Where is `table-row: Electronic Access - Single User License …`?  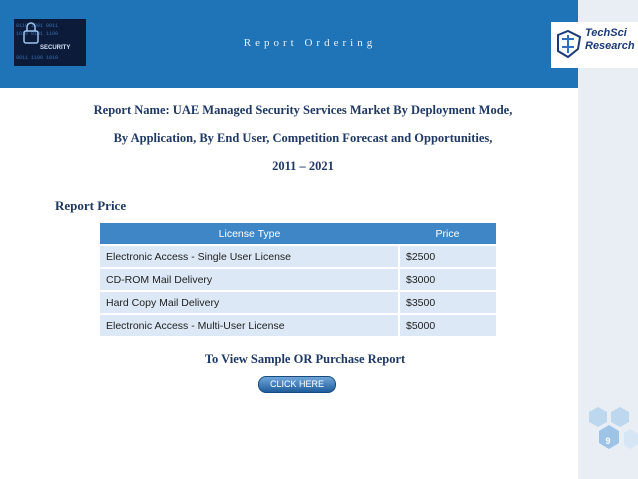 table-row: Electronic Access - Single User License … is located at coordinates (298, 256).